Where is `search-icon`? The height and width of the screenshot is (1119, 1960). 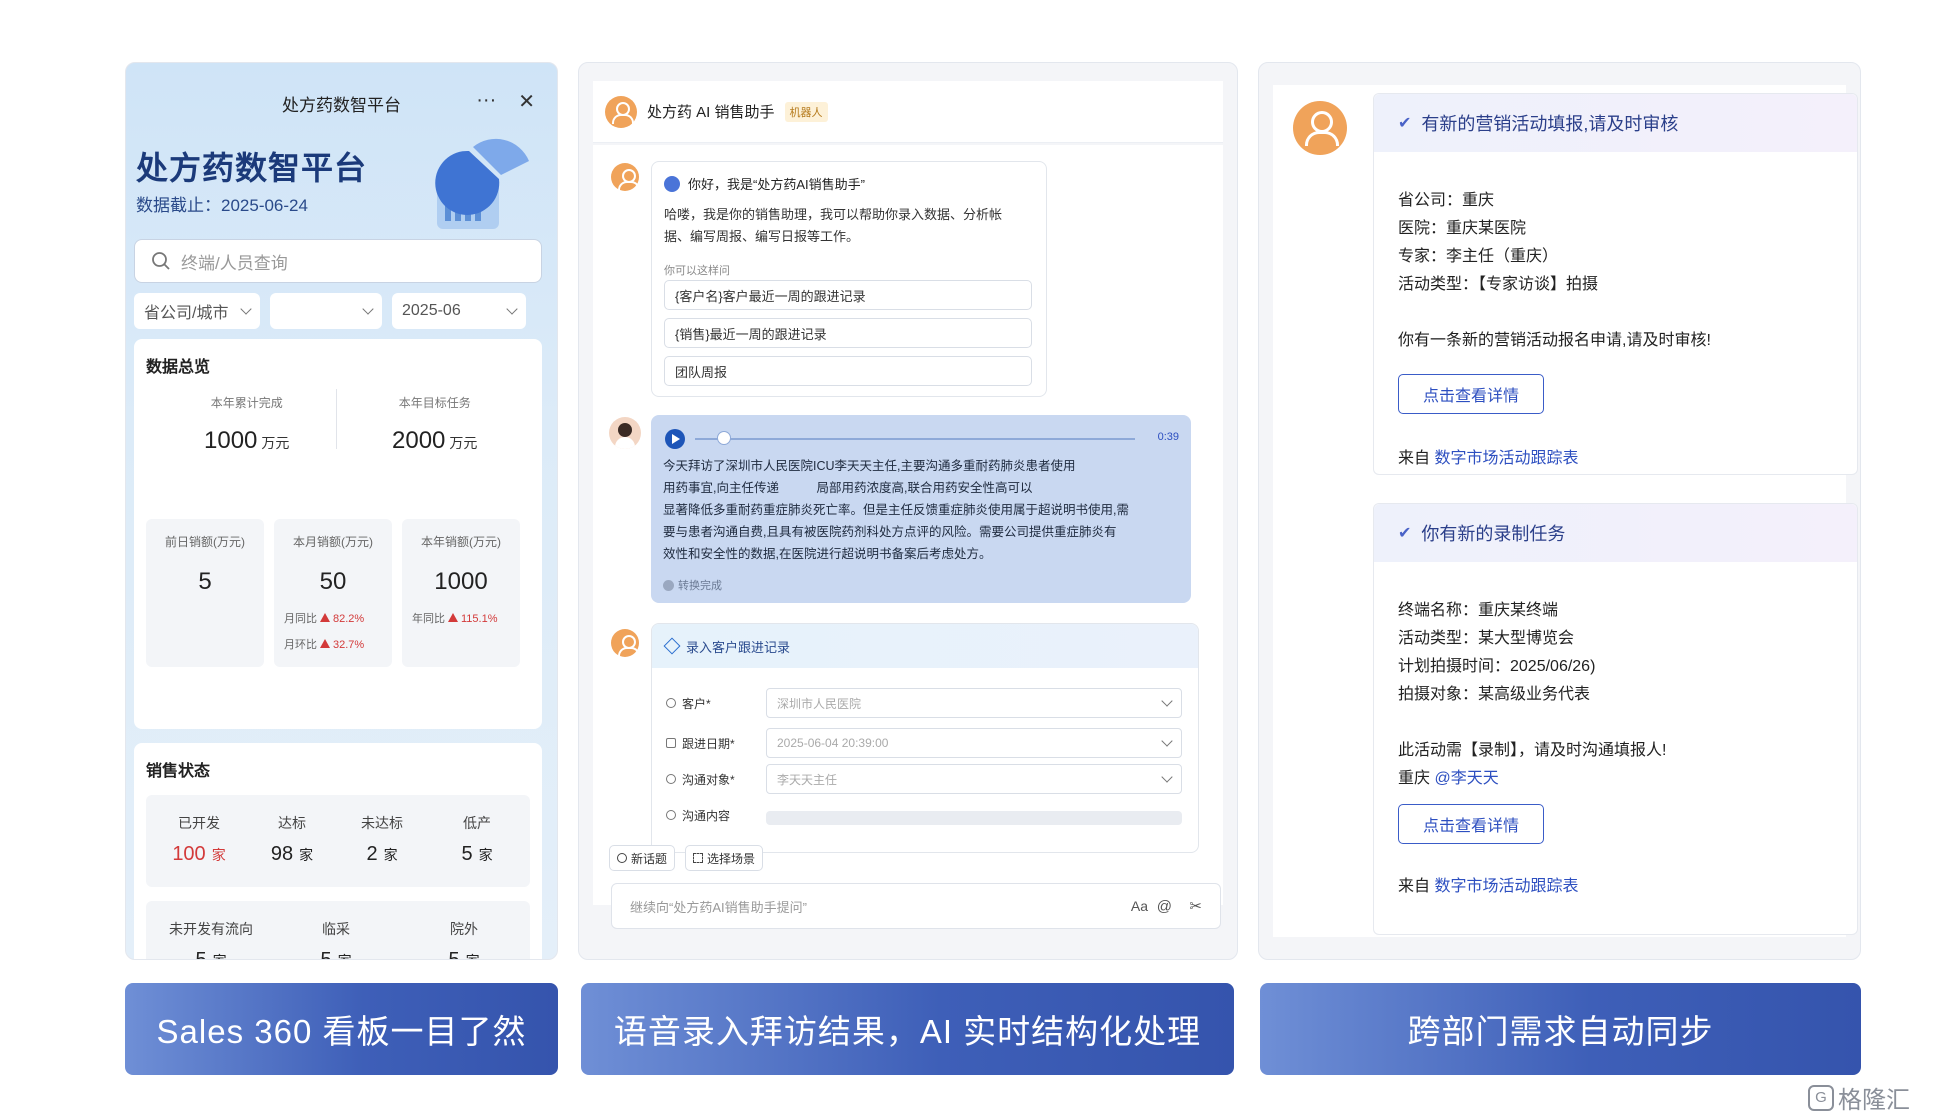 search-icon is located at coordinates (161, 261).